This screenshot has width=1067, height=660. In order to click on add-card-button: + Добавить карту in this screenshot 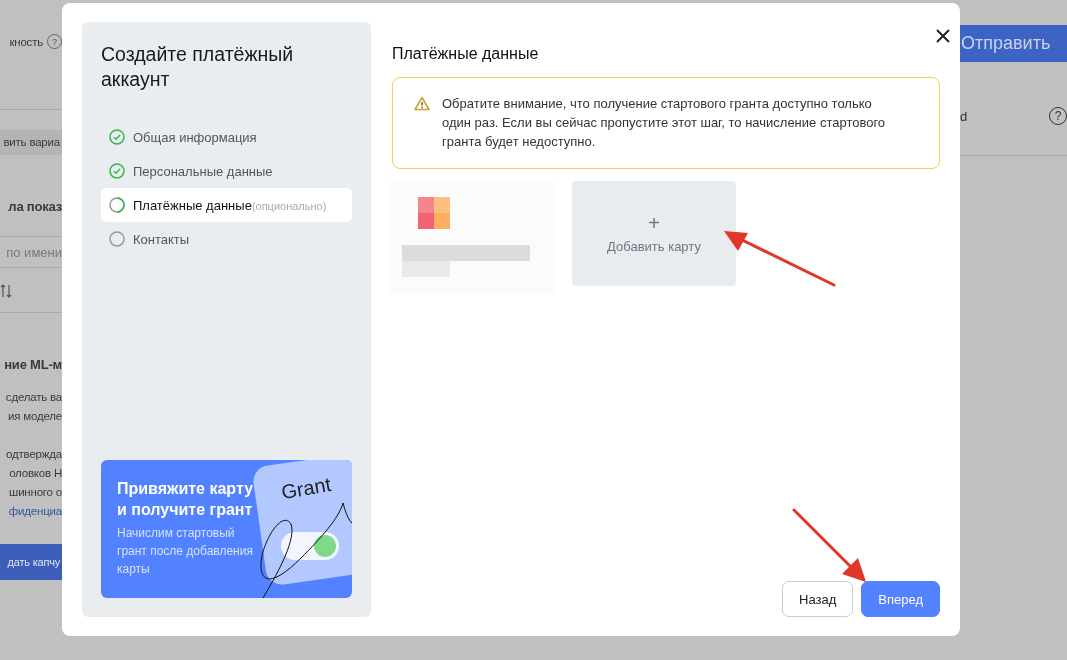, I will do `click(654, 233)`.